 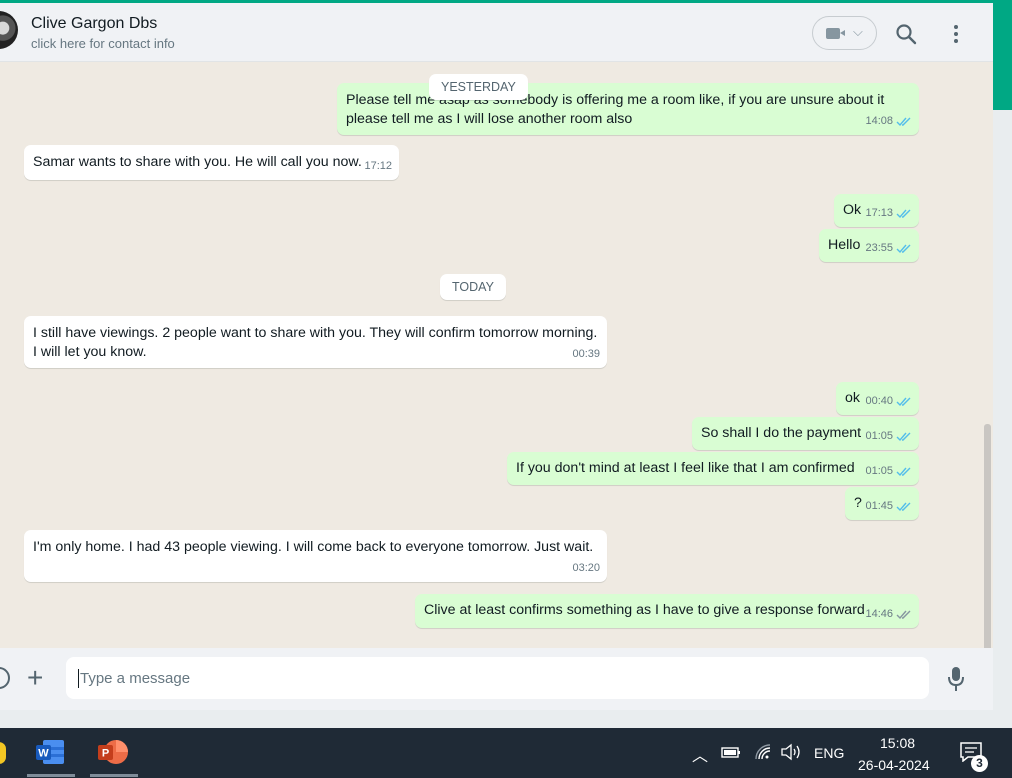 I want to click on video-call-button: ⌵, so click(x=844, y=33).